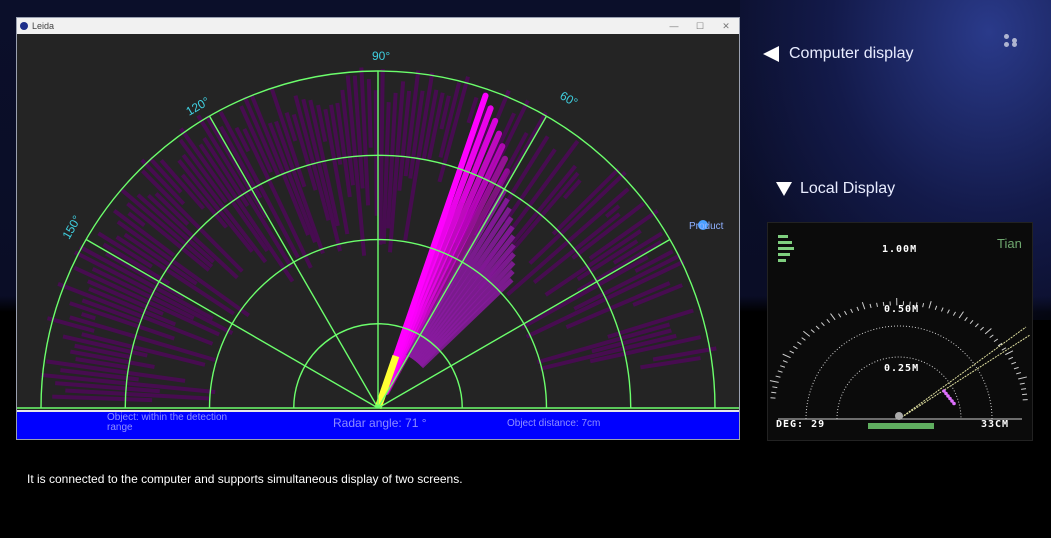 This screenshot has width=1051, height=538. What do you see at coordinates (900, 249) in the screenshot?
I see `ring-label-1m: 1.00M` at bounding box center [900, 249].